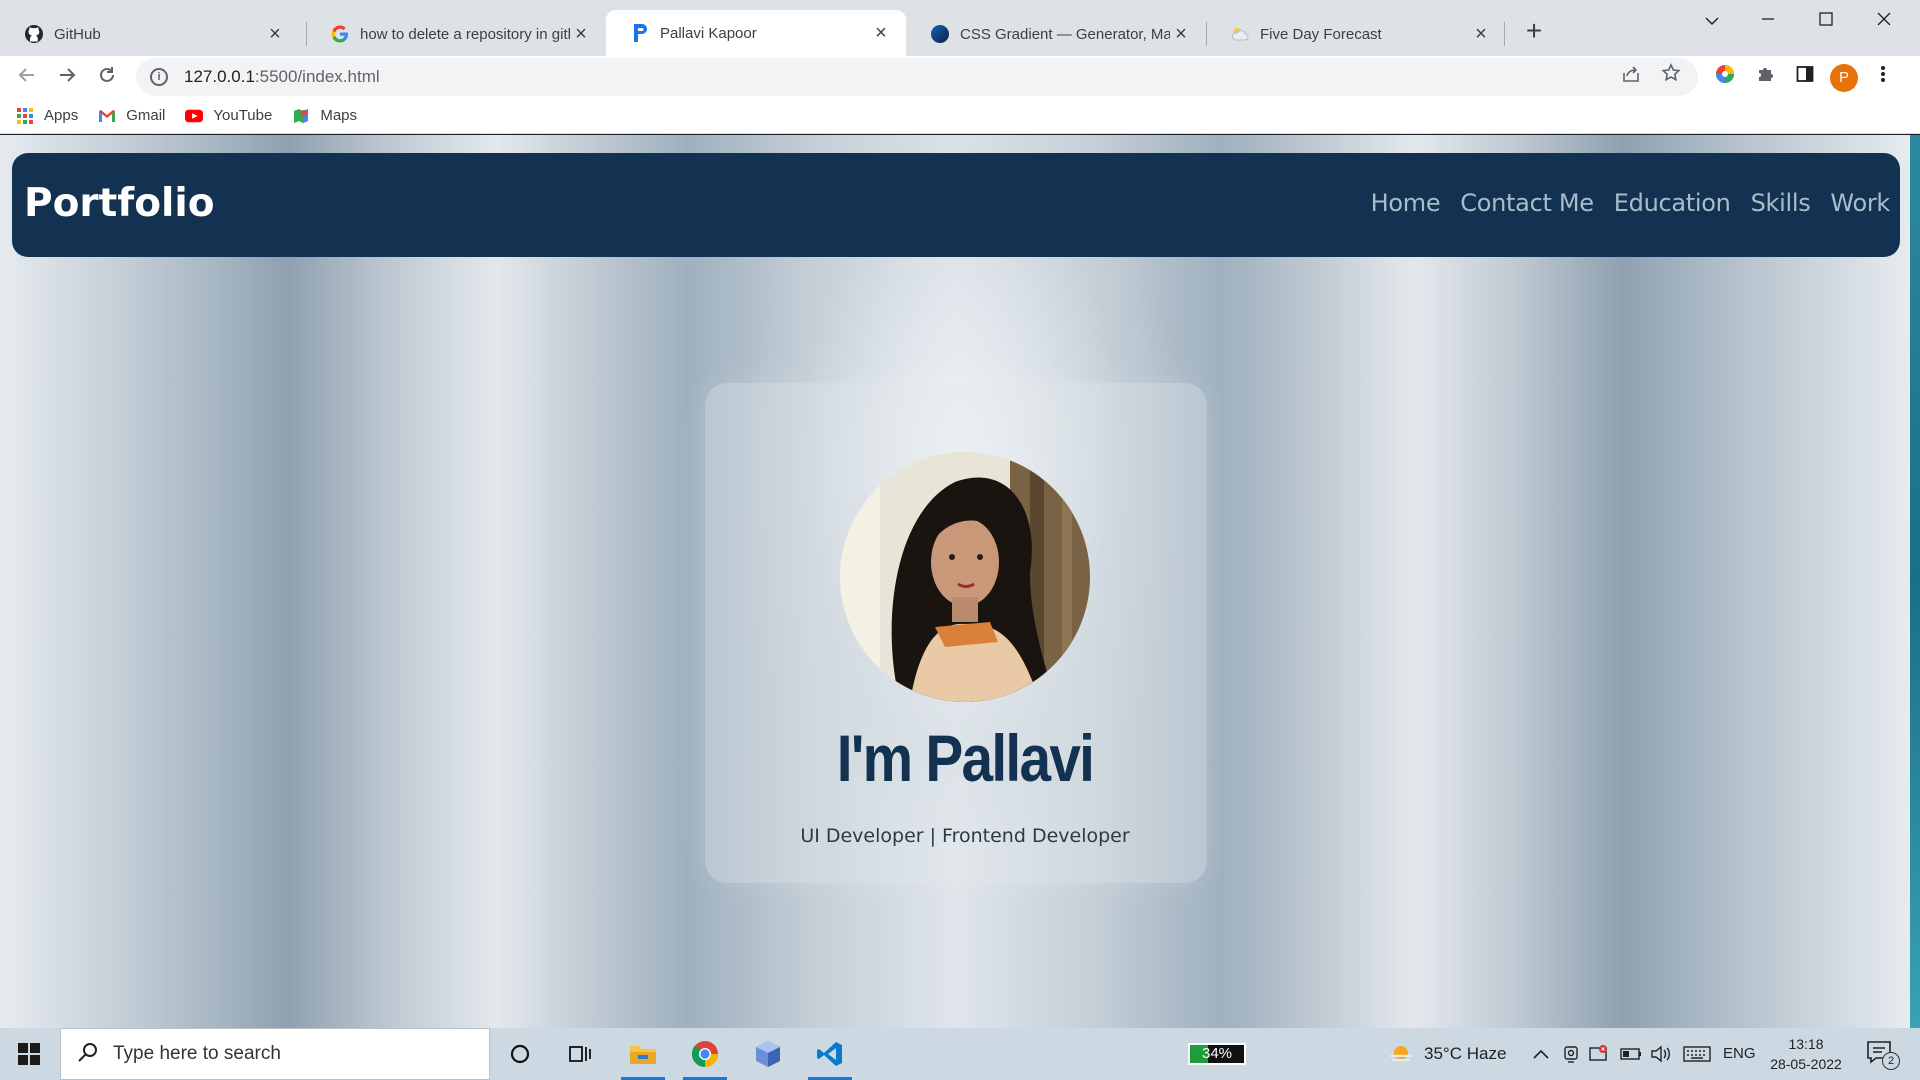 The height and width of the screenshot is (1080, 1920). What do you see at coordinates (1631, 77) in the screenshot?
I see `share-icon` at bounding box center [1631, 77].